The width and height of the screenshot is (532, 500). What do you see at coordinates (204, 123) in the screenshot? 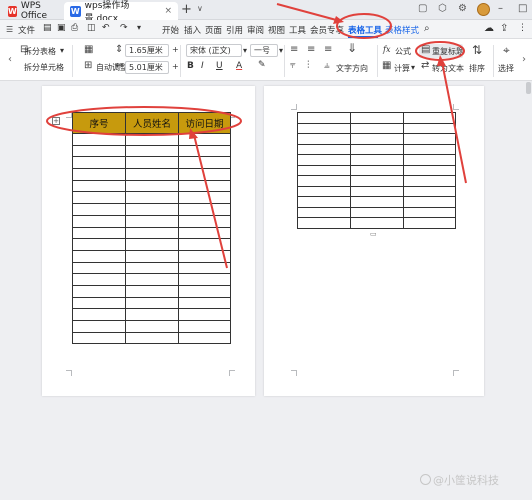
I see `header-cell: 访问日期` at bounding box center [204, 123].